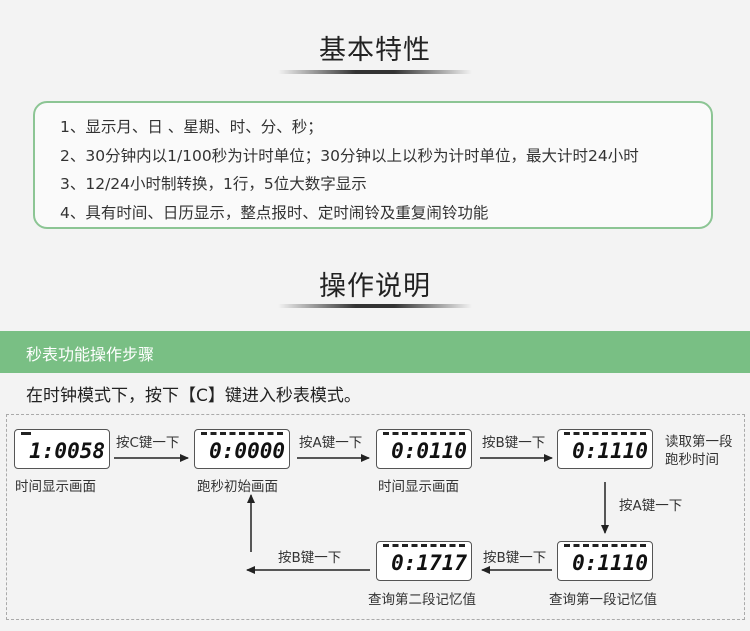 The width and height of the screenshot is (750, 631). I want to click on lcd-digits: 0:1717, so click(429, 563).